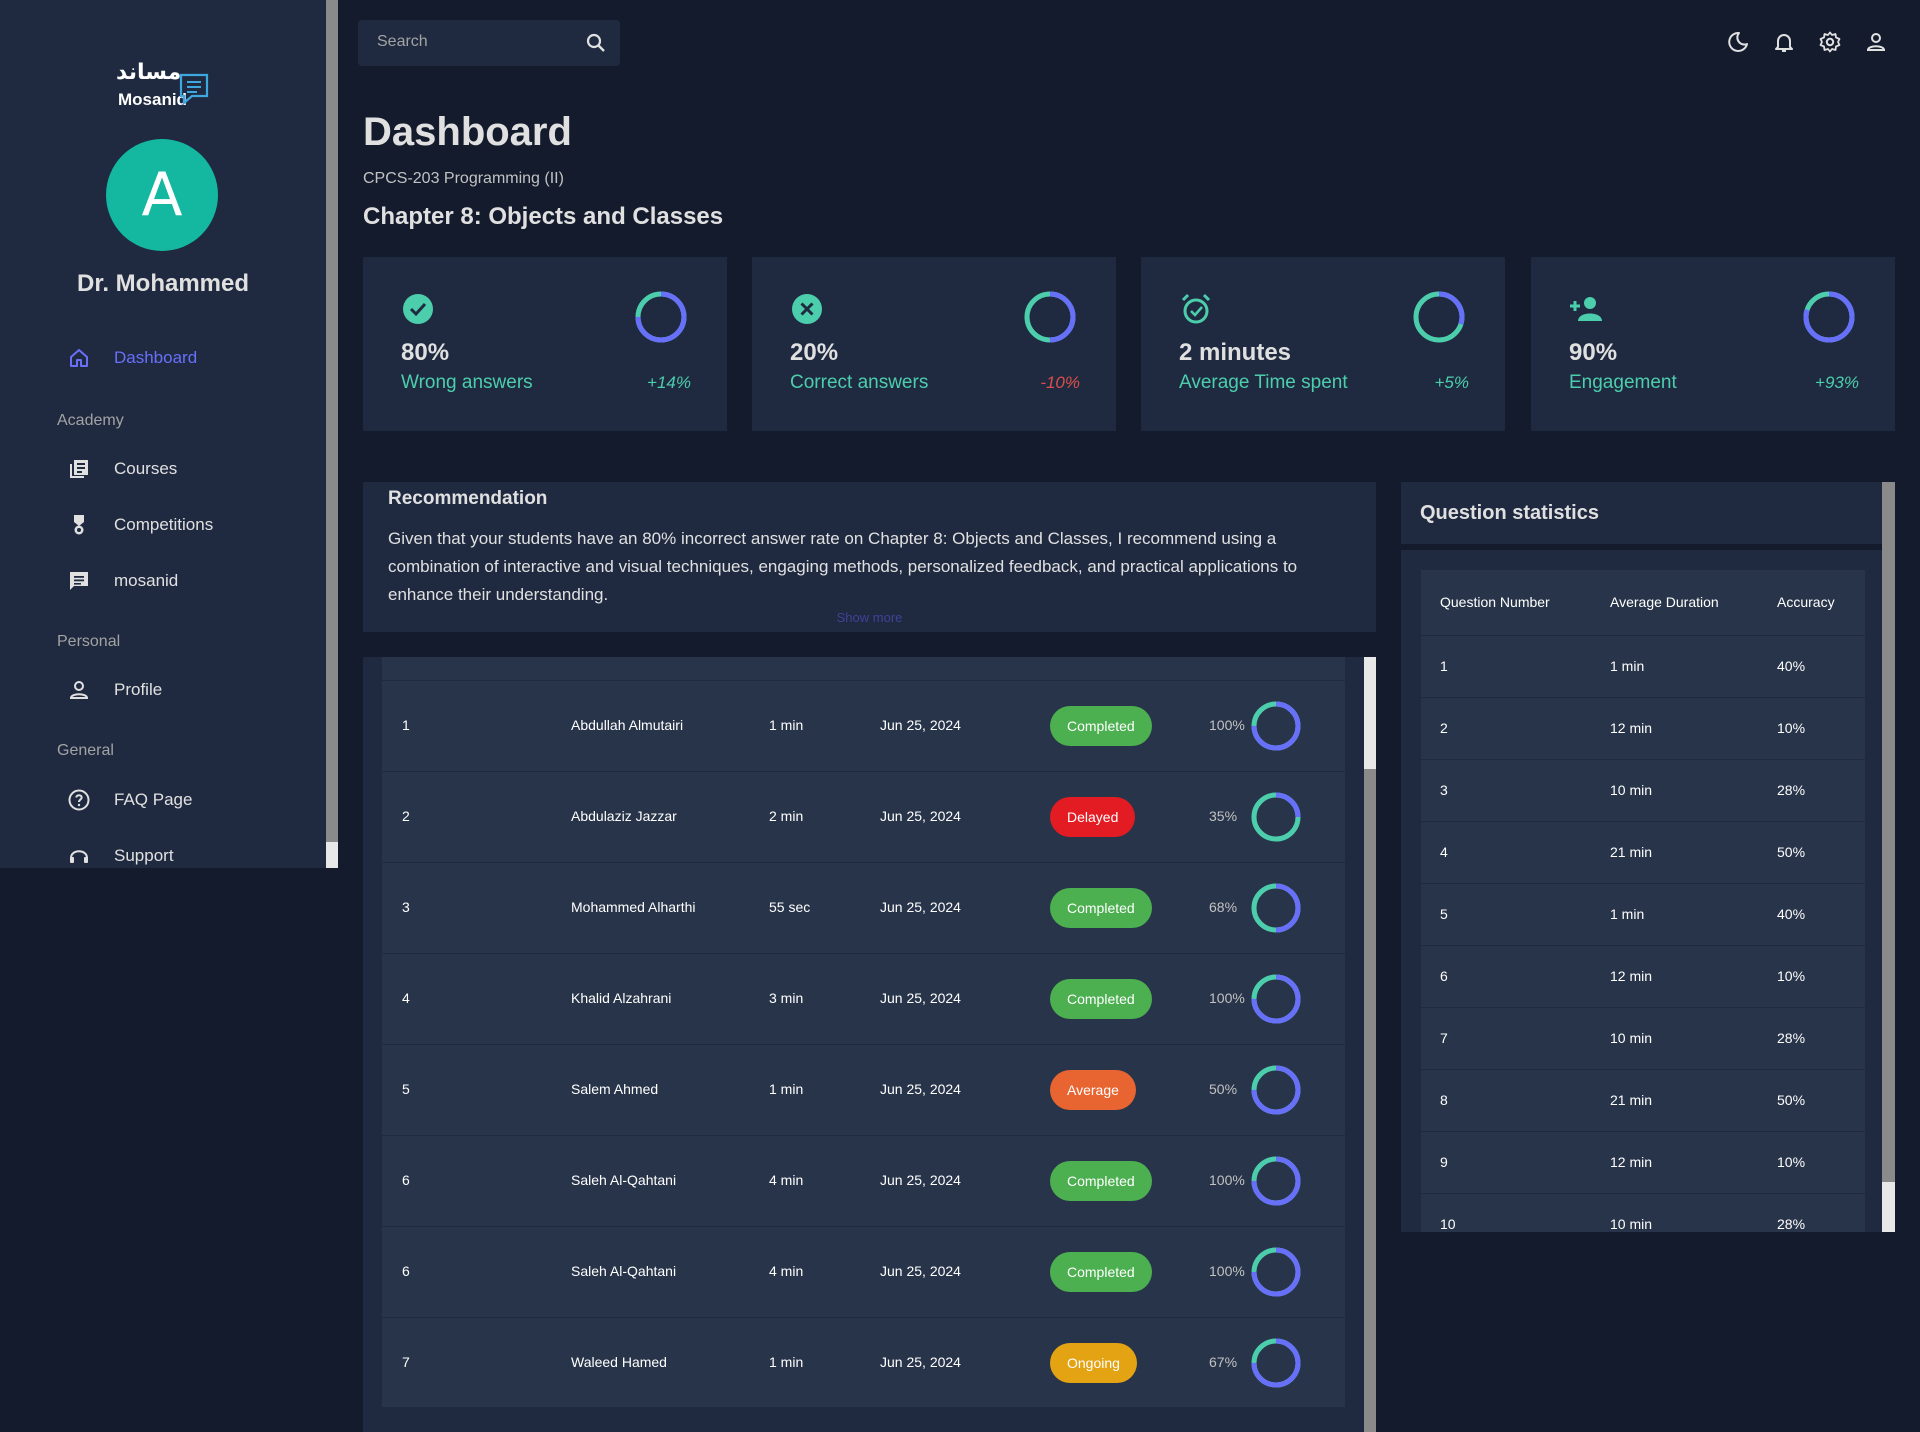 The height and width of the screenshot is (1432, 1920). I want to click on table-row: 1 1 min 40%, so click(1643, 666).